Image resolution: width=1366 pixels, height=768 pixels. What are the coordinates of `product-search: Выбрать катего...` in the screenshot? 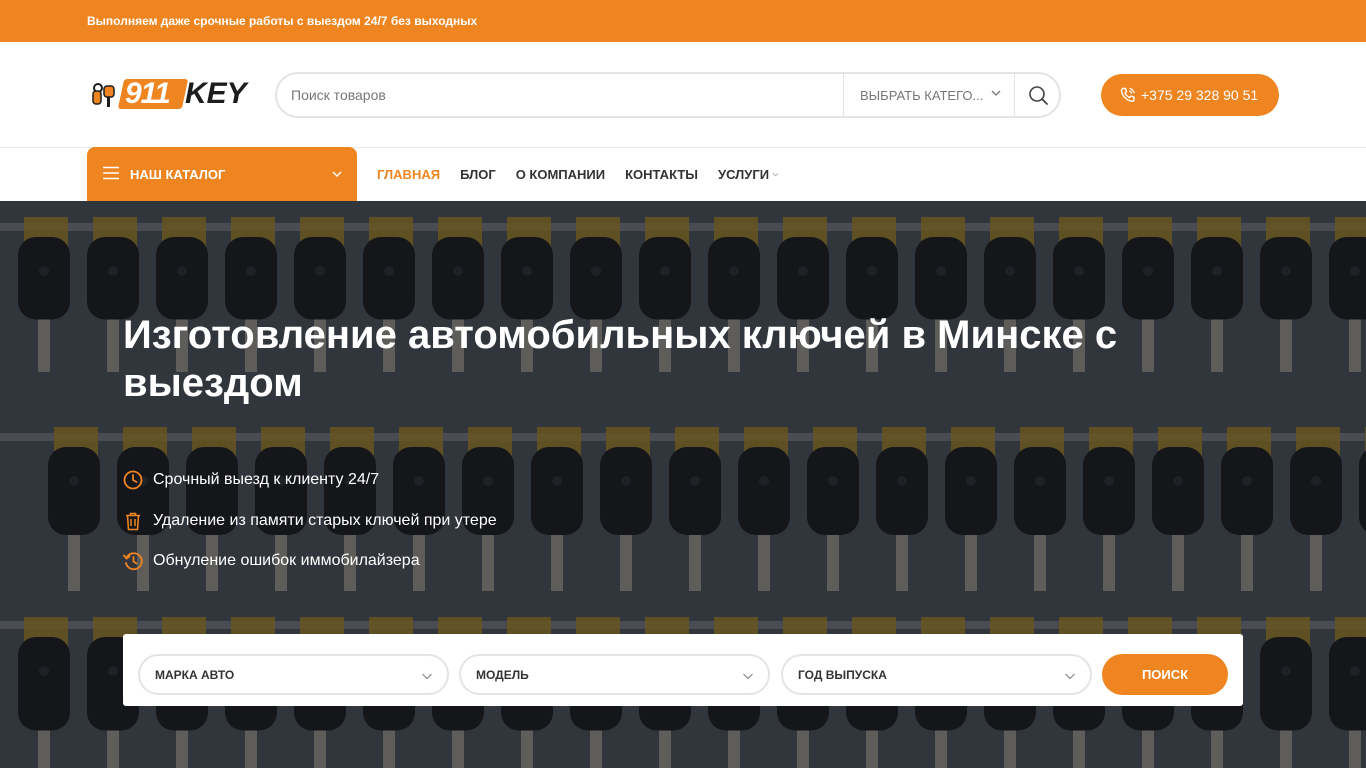 It's located at (668, 95).